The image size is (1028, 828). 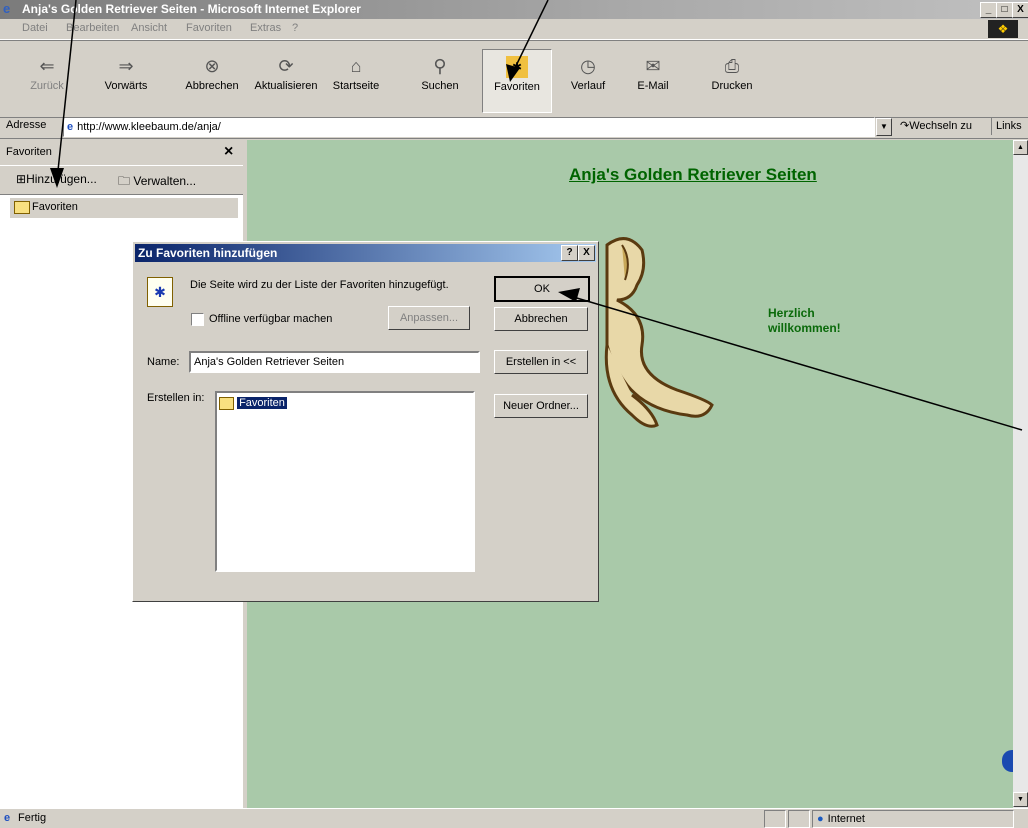 What do you see at coordinates (356, 66) in the screenshot?
I see `home-icon: ⌂` at bounding box center [356, 66].